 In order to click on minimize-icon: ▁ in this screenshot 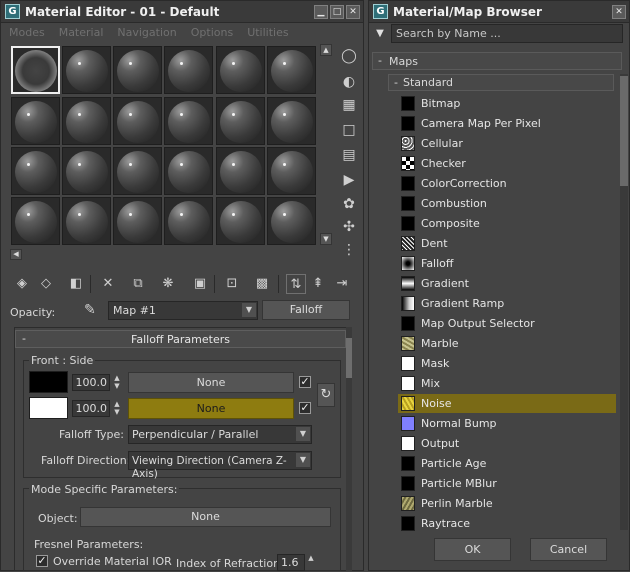, I will do `click(321, 11)`.